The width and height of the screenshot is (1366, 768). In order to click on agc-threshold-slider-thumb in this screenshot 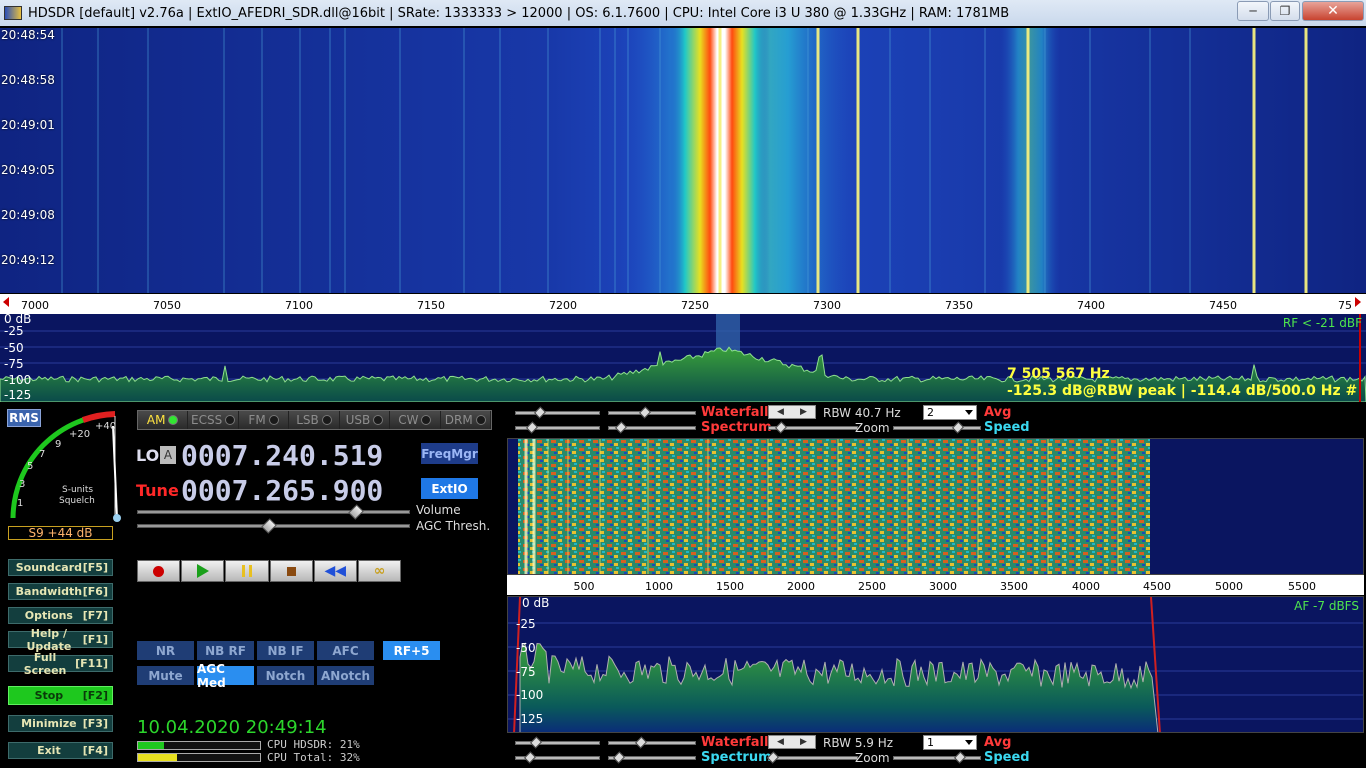, I will do `click(269, 526)`.